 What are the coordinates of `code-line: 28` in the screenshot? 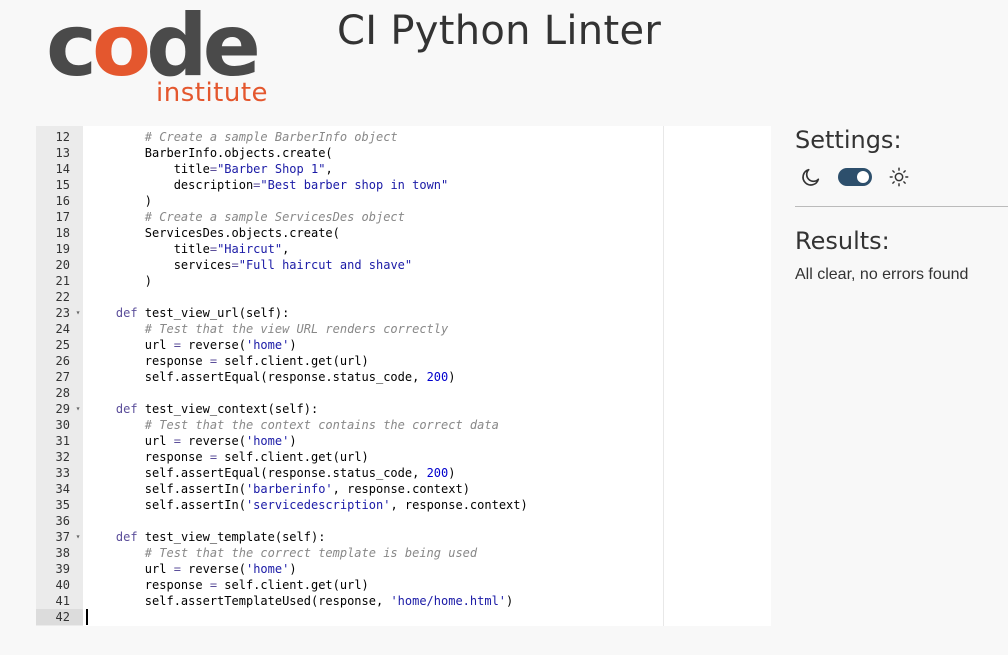 It's located at (403, 393).